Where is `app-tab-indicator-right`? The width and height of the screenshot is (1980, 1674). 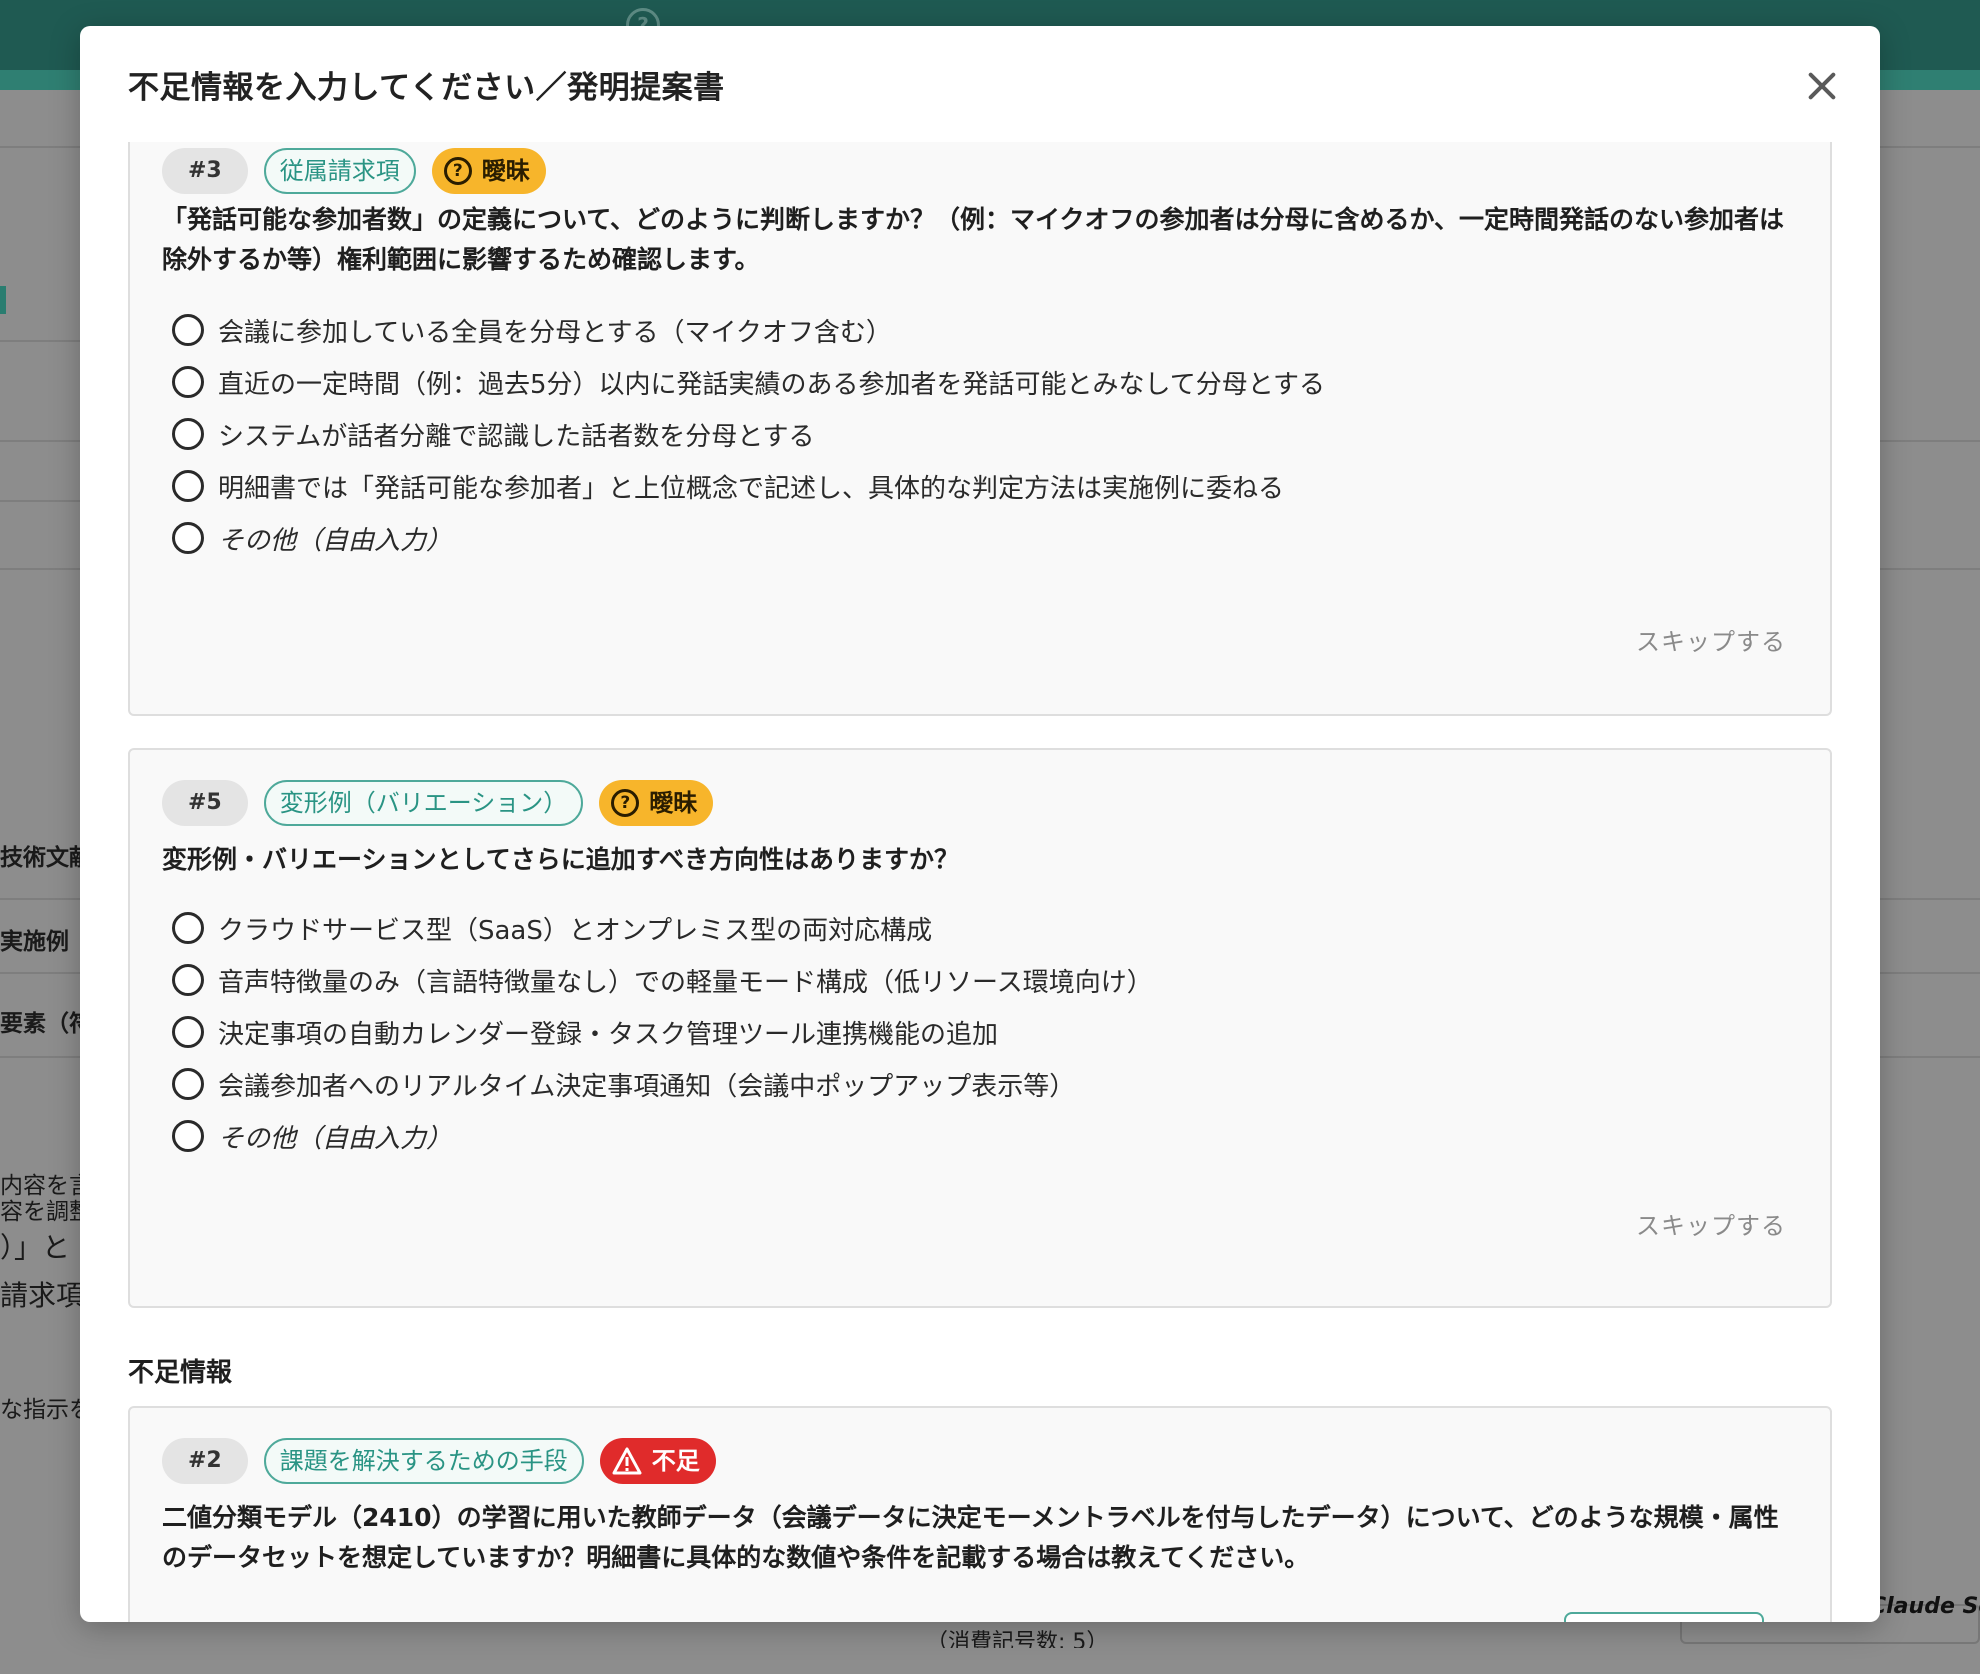
app-tab-indicator-right is located at coordinates (1930, 80).